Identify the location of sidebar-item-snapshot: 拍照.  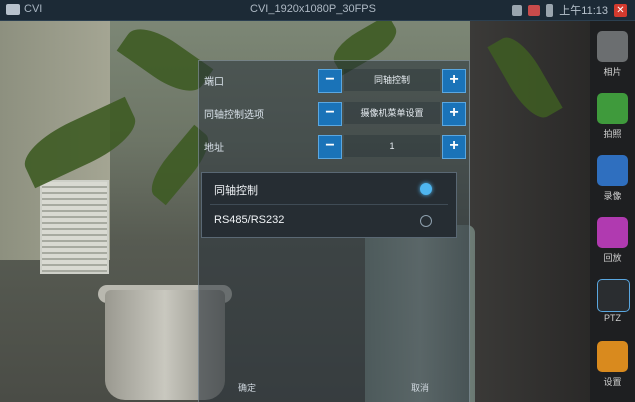
(612, 117).